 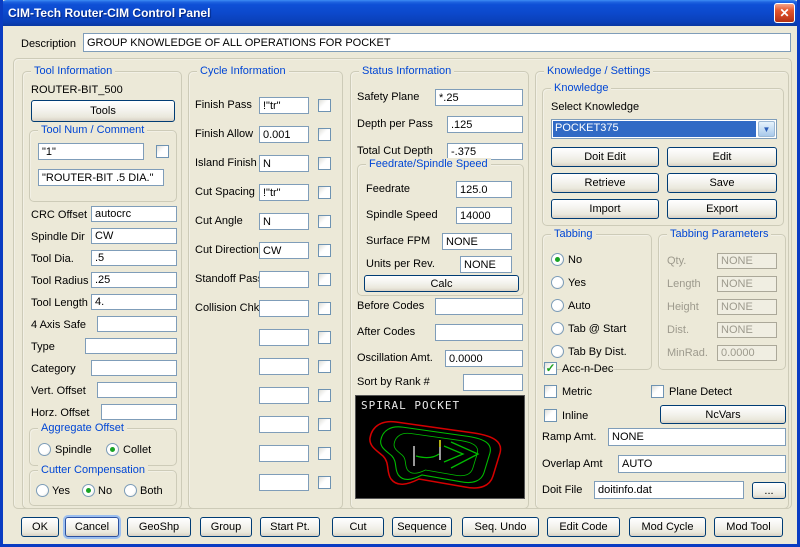 What do you see at coordinates (484, 215) in the screenshot?
I see `spindle-speed-input` at bounding box center [484, 215].